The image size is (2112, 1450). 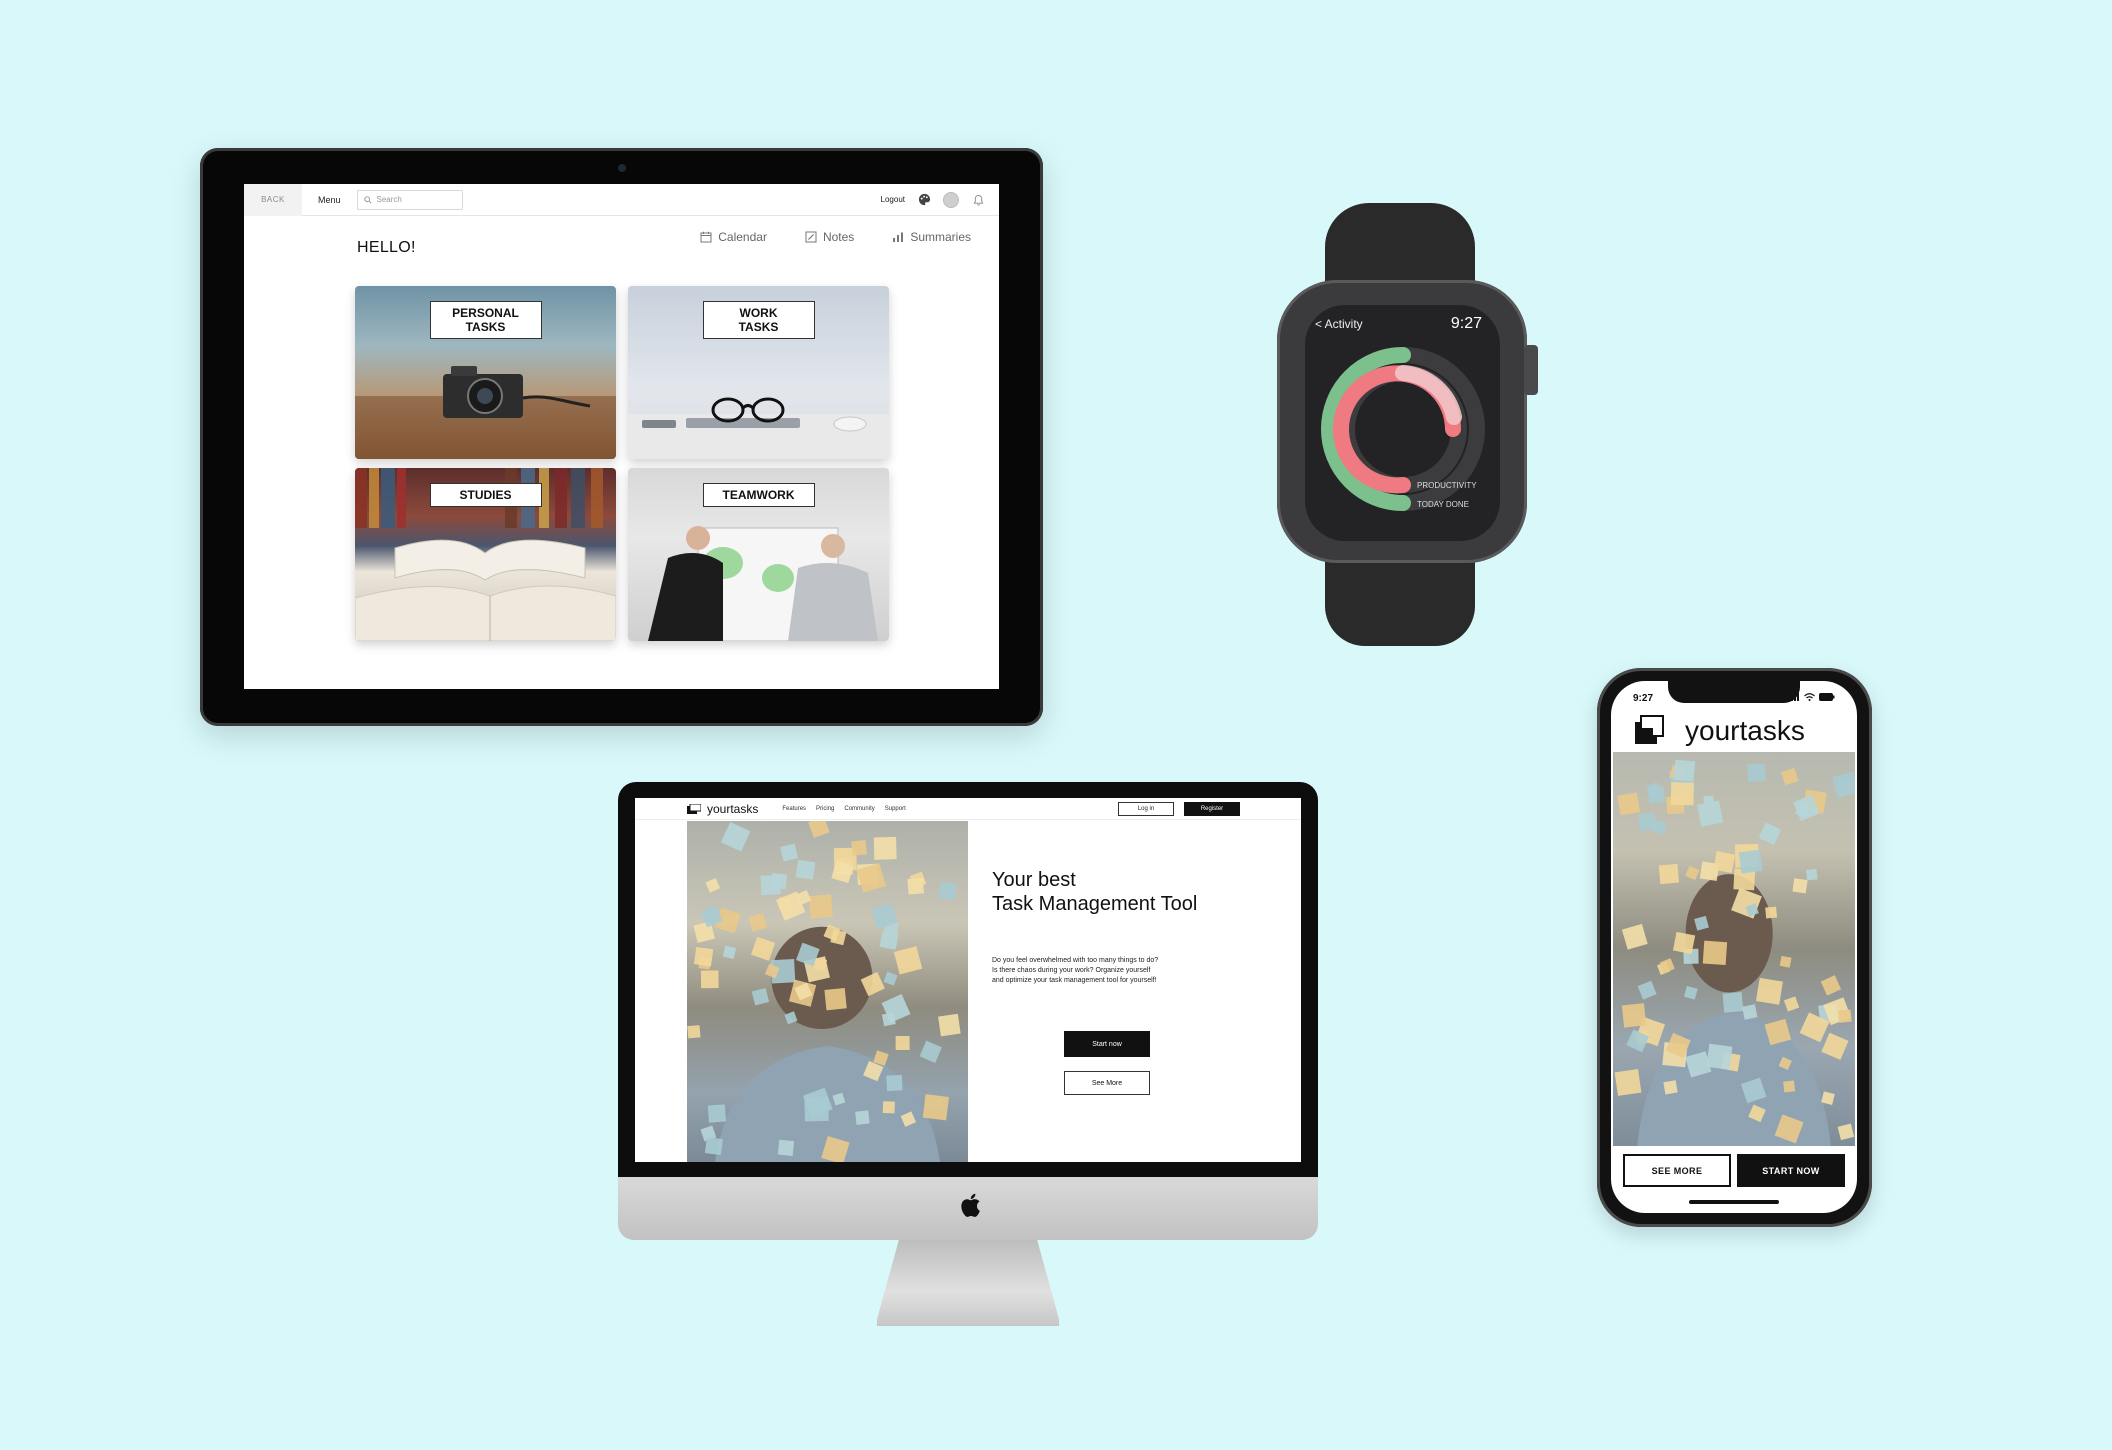 I want to click on activity-rings, so click(x=1403, y=429).